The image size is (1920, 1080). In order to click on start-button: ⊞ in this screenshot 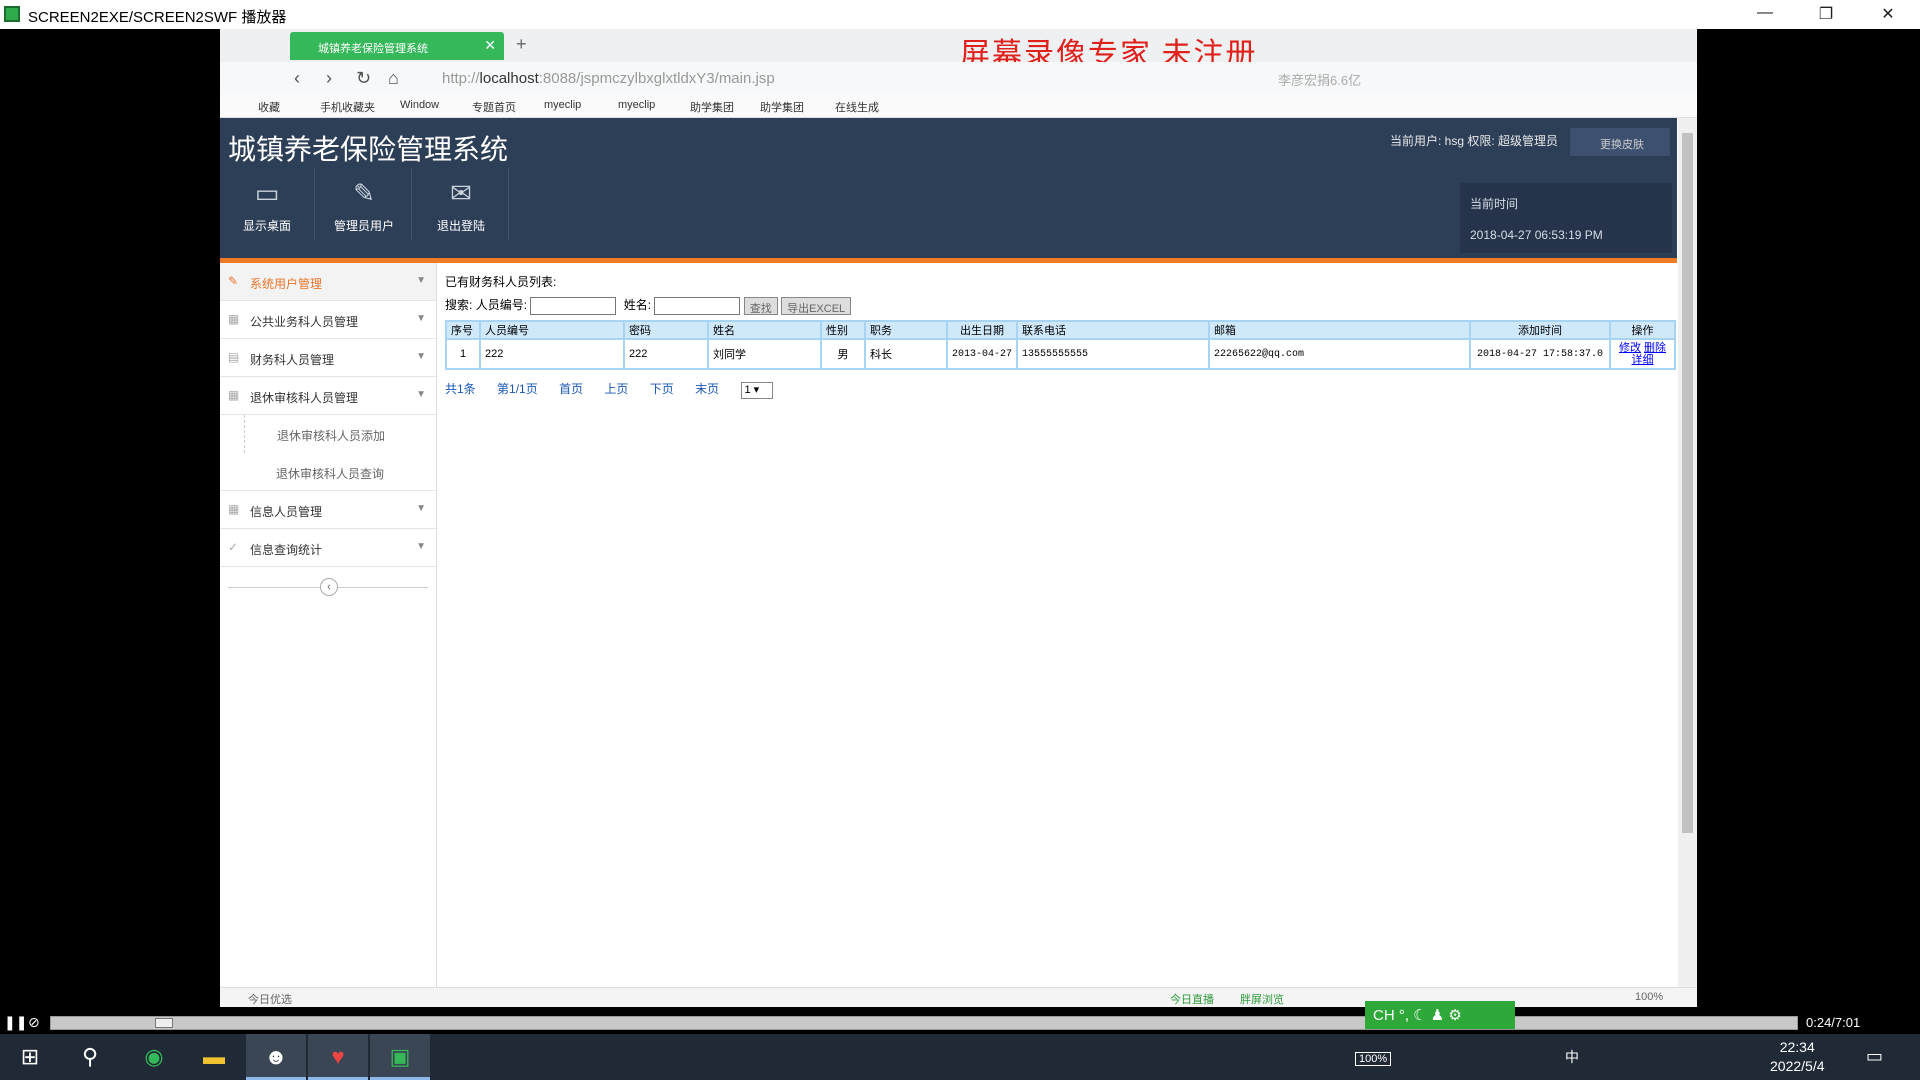, I will do `click(30, 1057)`.